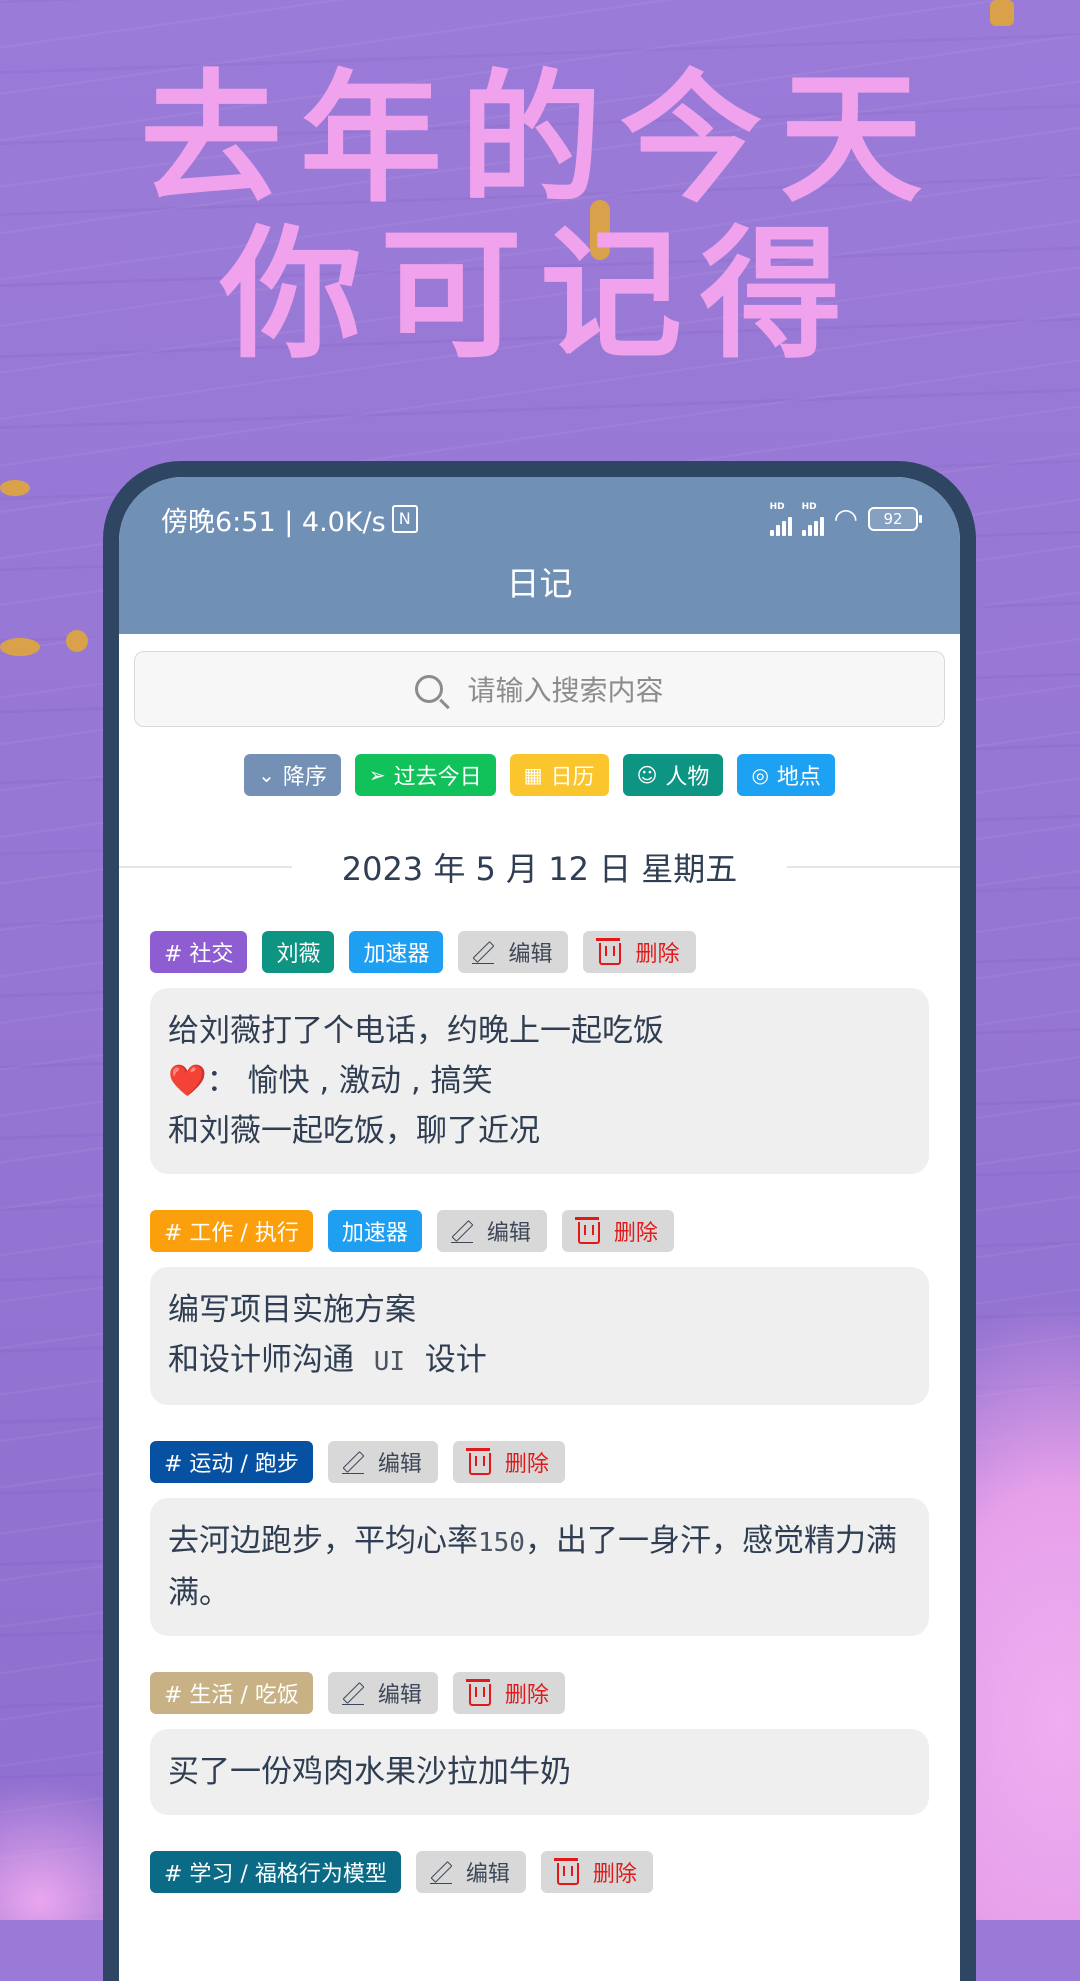 Image resolution: width=1080 pixels, height=1981 pixels. What do you see at coordinates (647, 775) in the screenshot?
I see `person-icon: ☺` at bounding box center [647, 775].